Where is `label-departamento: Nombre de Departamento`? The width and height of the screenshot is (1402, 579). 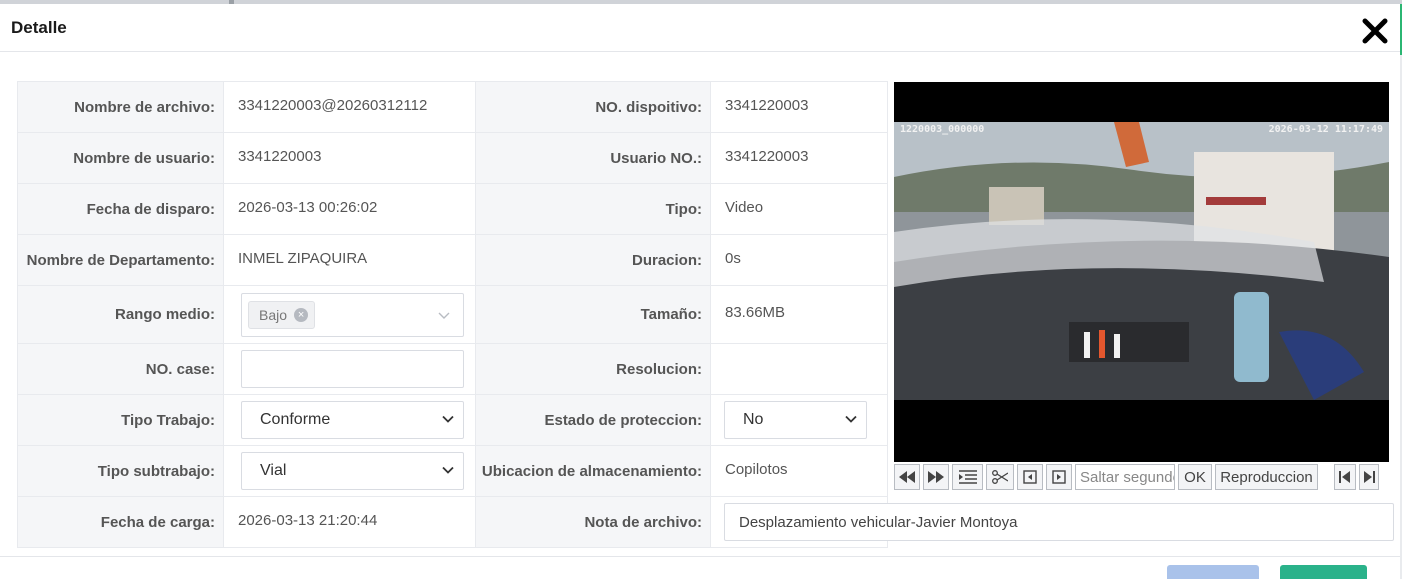 label-departamento: Nombre de Departamento is located at coordinates (118, 260).